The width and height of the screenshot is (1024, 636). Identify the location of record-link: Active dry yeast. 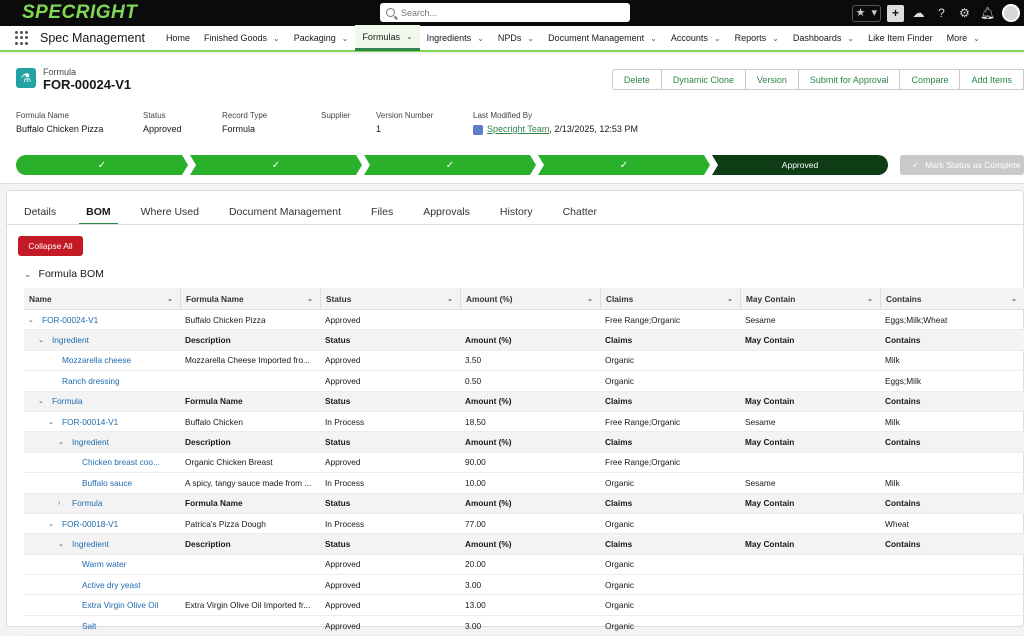
(111, 585).